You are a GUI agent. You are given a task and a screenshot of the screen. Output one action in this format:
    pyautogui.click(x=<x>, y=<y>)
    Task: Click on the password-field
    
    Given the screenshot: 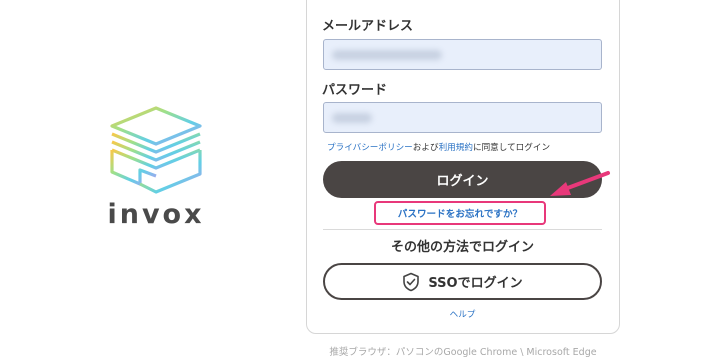 What is the action you would take?
    pyautogui.click(x=462, y=117)
    